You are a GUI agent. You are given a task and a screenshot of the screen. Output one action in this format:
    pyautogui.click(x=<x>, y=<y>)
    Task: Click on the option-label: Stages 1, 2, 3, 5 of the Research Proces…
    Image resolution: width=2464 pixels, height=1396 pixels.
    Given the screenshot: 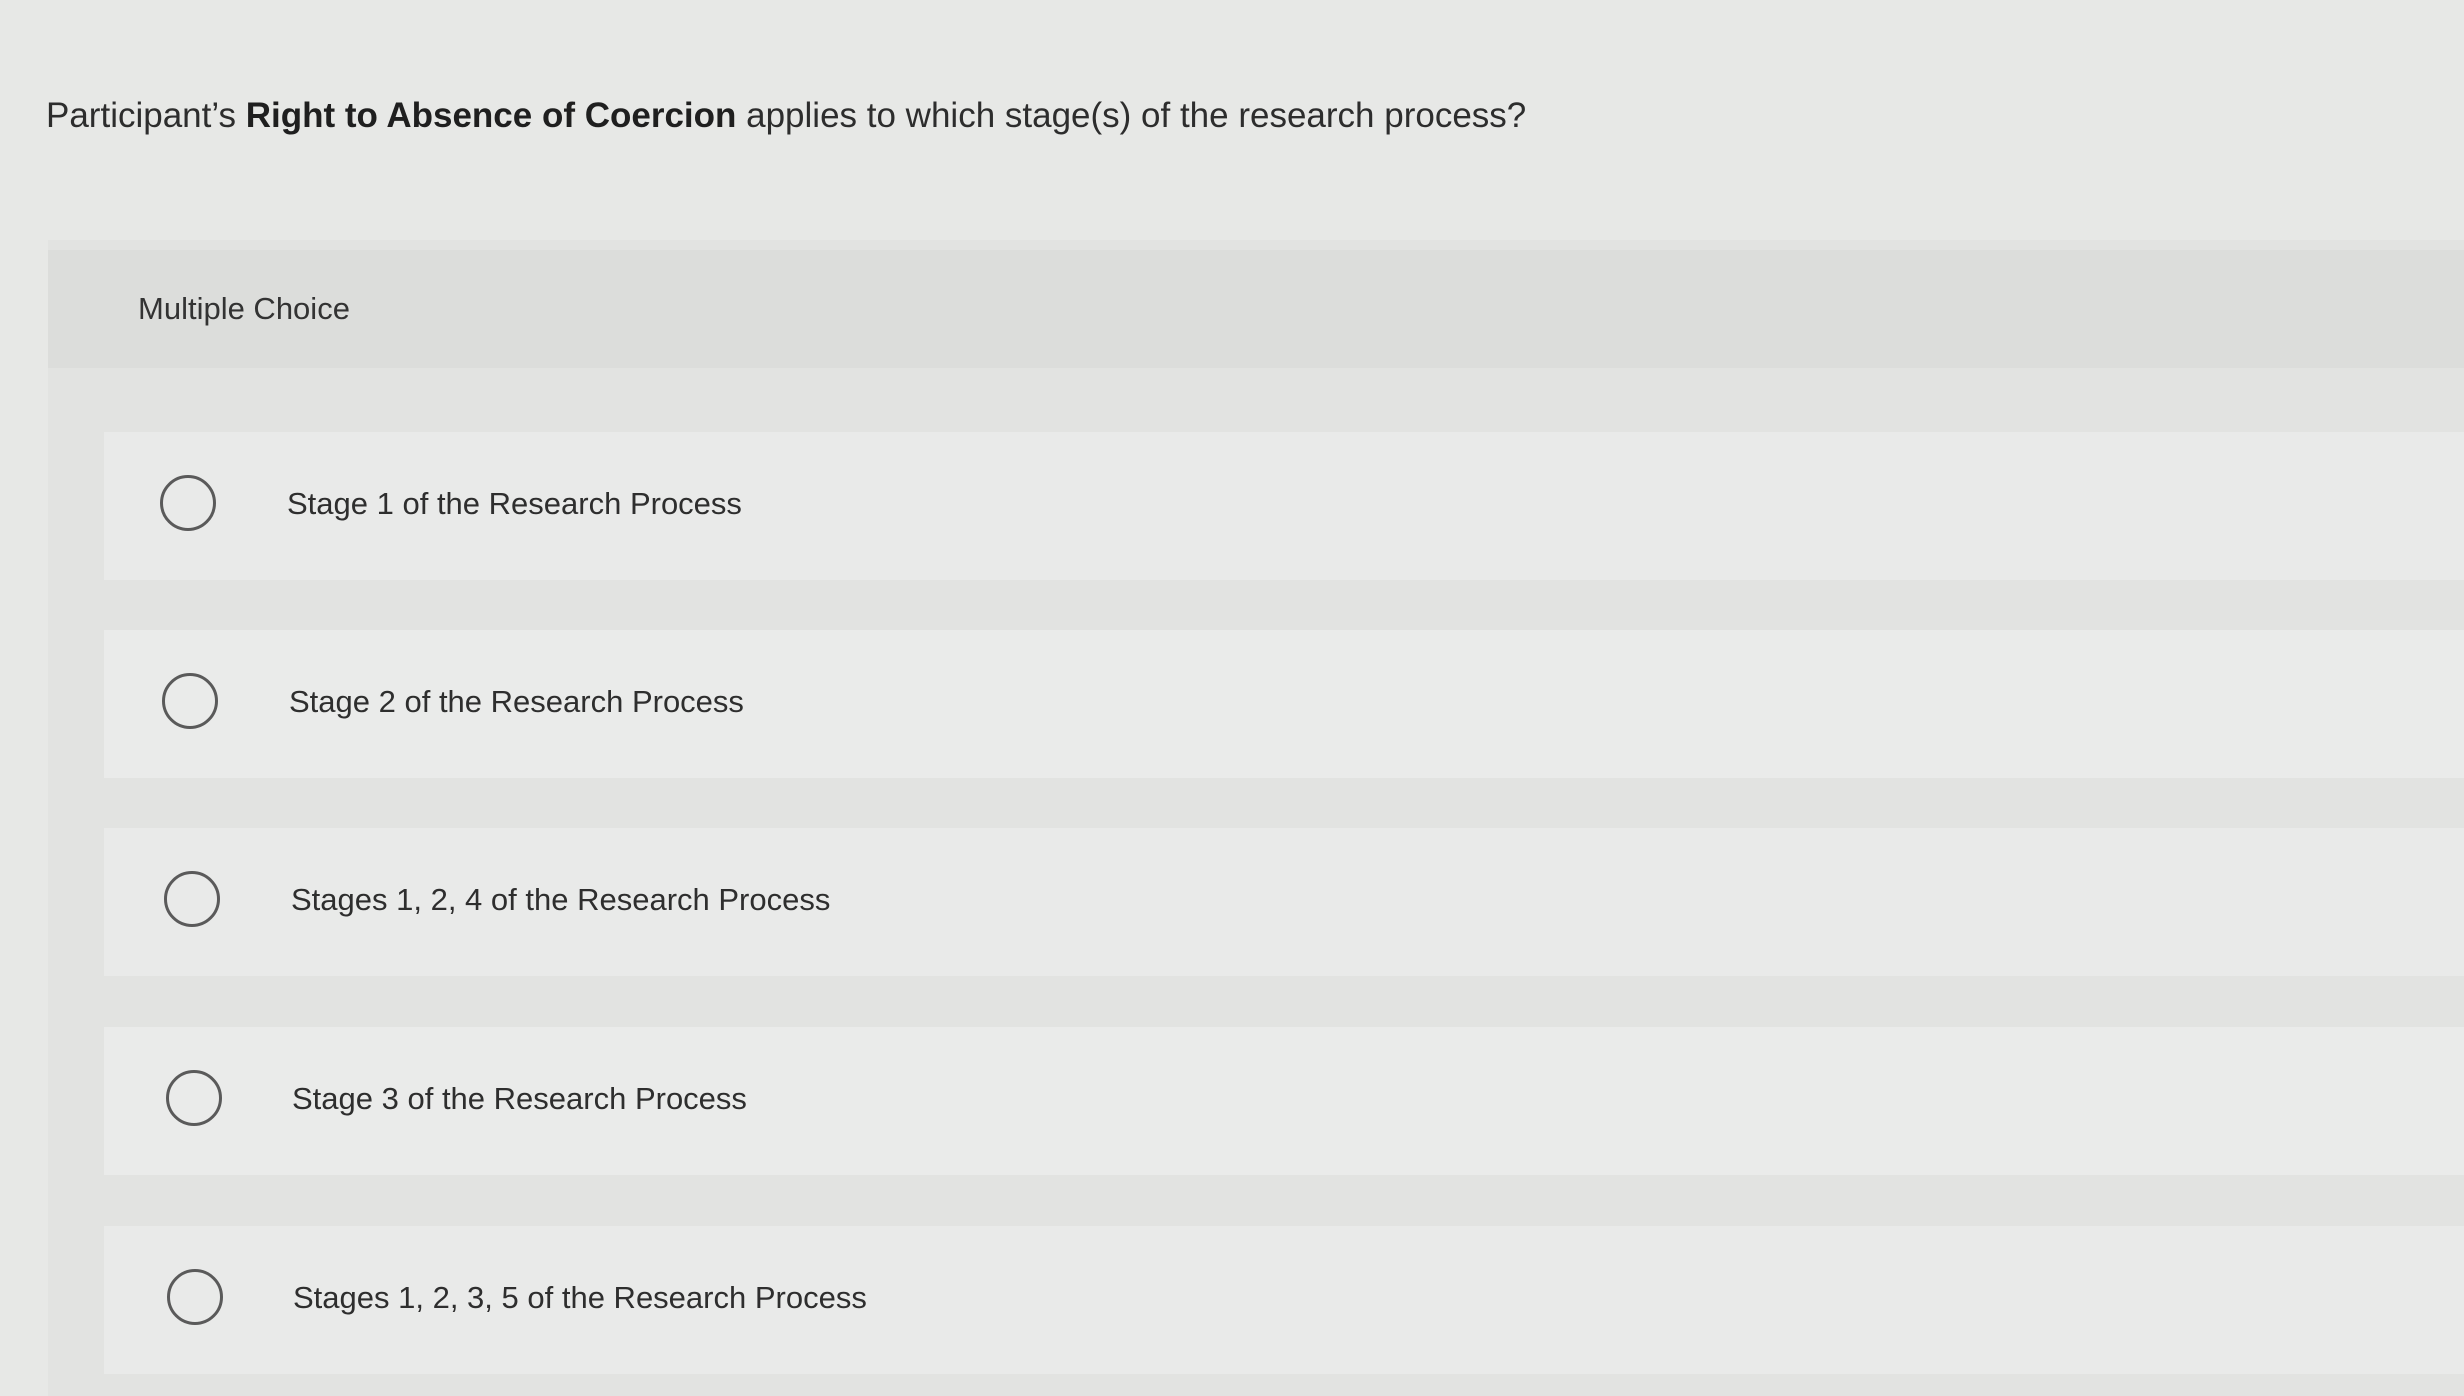 What is the action you would take?
    pyautogui.click(x=580, y=1297)
    